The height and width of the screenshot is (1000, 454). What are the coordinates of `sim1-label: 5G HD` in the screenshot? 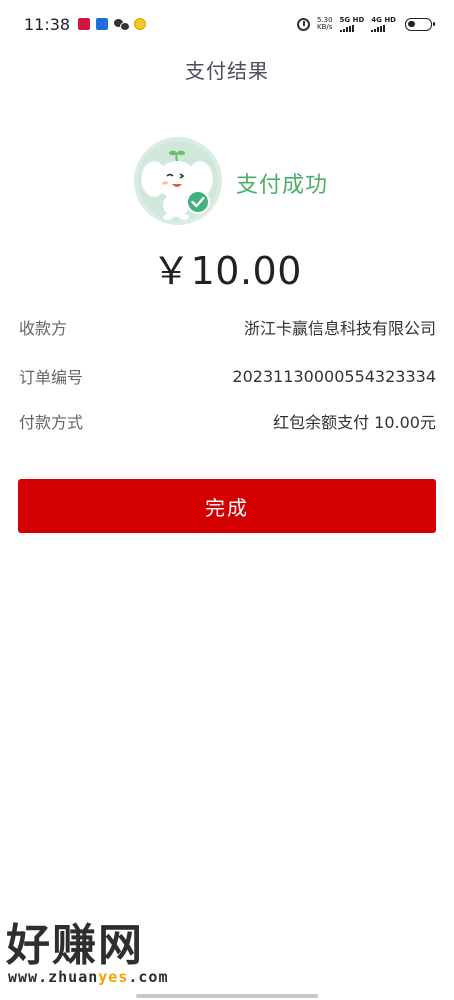 It's located at (352, 19).